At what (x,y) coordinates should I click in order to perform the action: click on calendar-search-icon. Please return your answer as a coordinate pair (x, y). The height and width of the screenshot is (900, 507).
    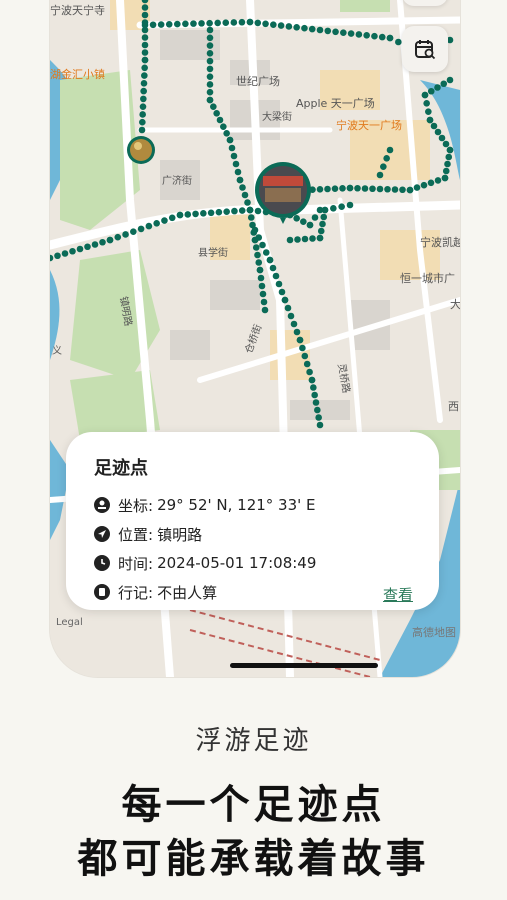
    Looking at the image, I should click on (425, 50).